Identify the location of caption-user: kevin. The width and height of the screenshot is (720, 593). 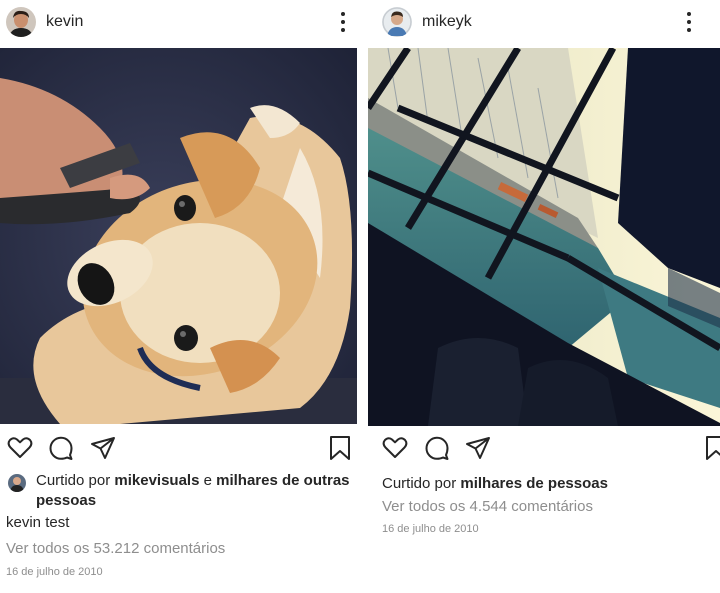
(23, 522).